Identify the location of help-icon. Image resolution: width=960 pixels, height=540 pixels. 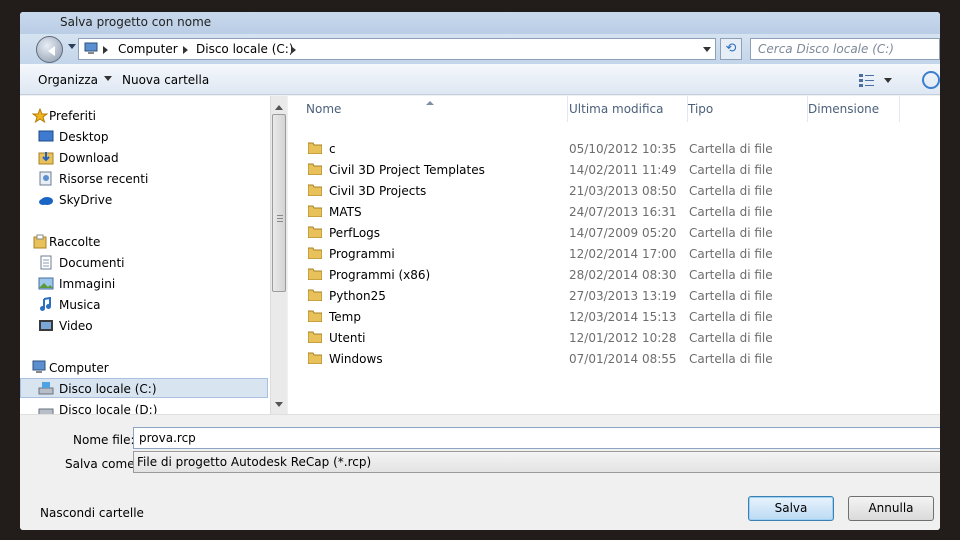
(931, 80).